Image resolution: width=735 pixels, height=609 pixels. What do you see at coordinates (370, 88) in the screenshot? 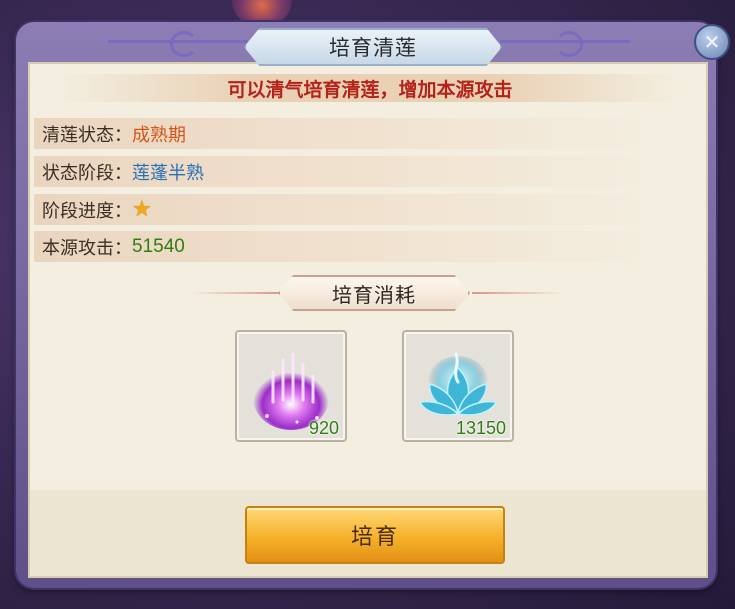
I see `dialog-subtitle: 可以清气培育清莲，增加本源攻击` at bounding box center [370, 88].